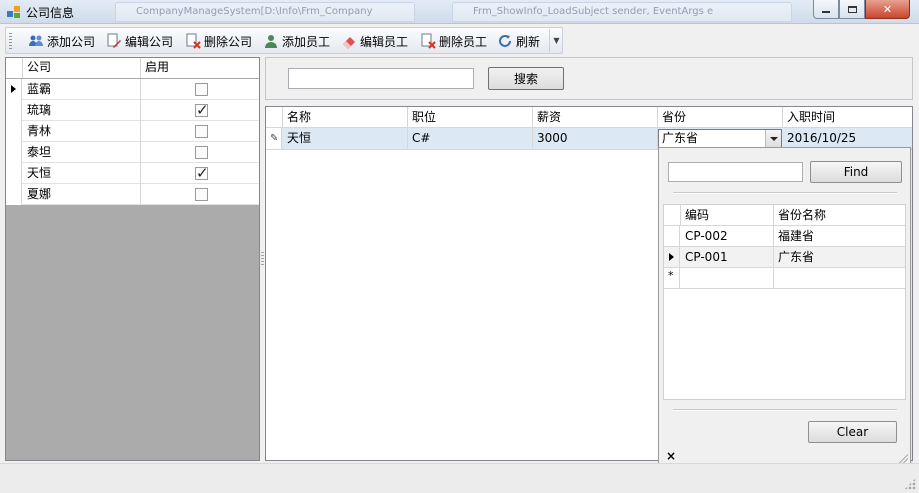 The image size is (919, 493). What do you see at coordinates (470, 117) in the screenshot?
I see `column-header-position: 职位` at bounding box center [470, 117].